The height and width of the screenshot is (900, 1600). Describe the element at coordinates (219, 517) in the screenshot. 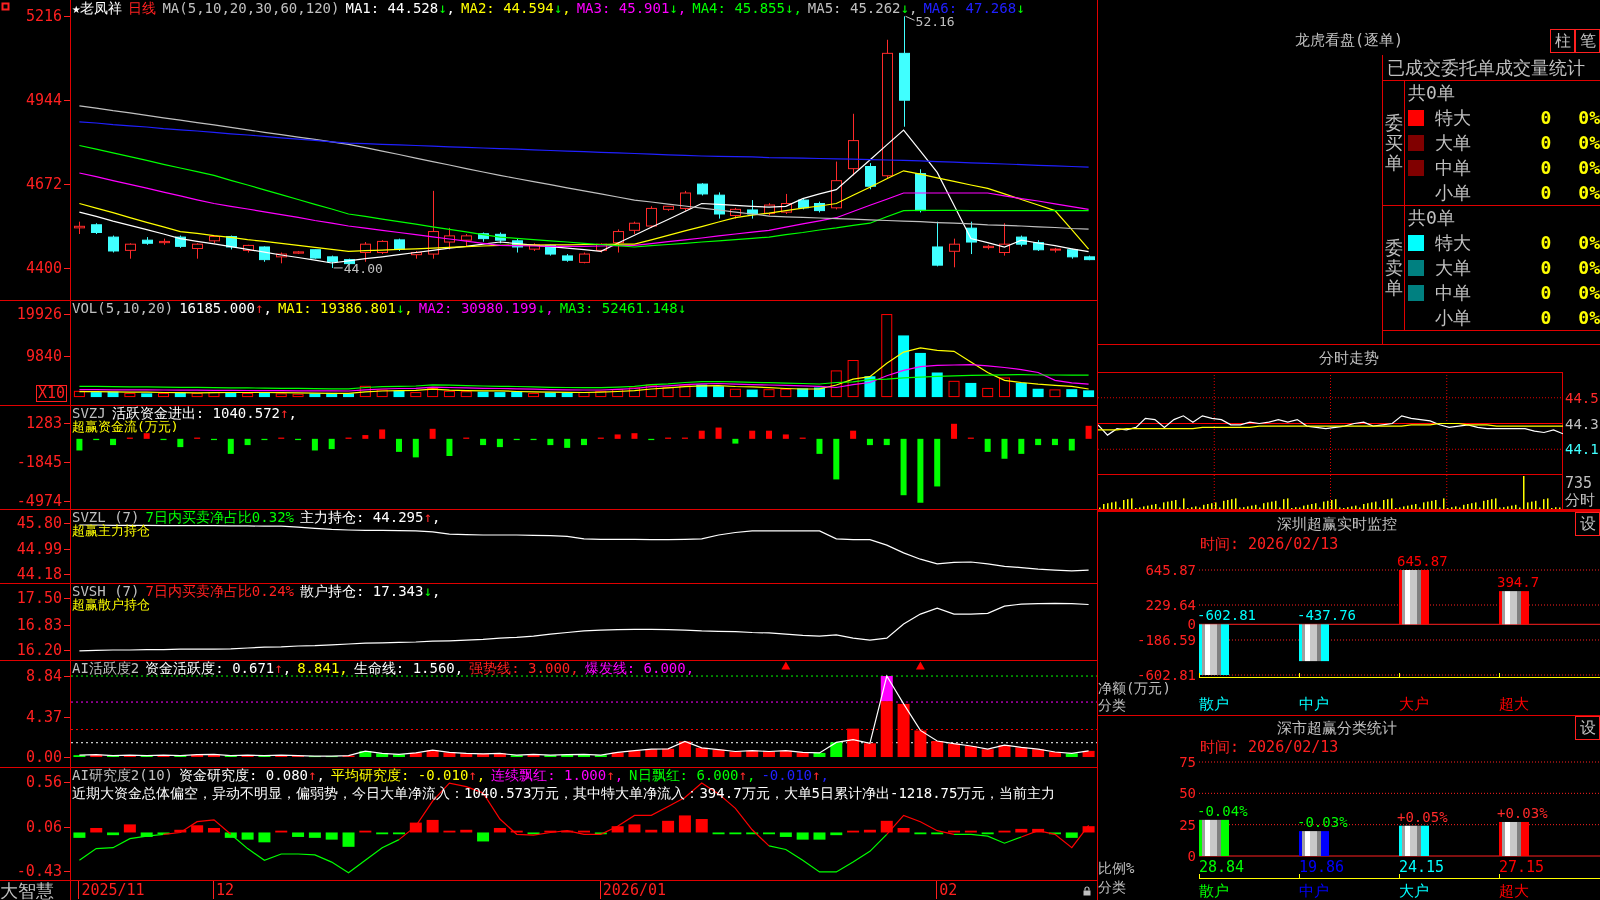

I see `legend-text: 7日内买卖净占比0.32%` at that location.